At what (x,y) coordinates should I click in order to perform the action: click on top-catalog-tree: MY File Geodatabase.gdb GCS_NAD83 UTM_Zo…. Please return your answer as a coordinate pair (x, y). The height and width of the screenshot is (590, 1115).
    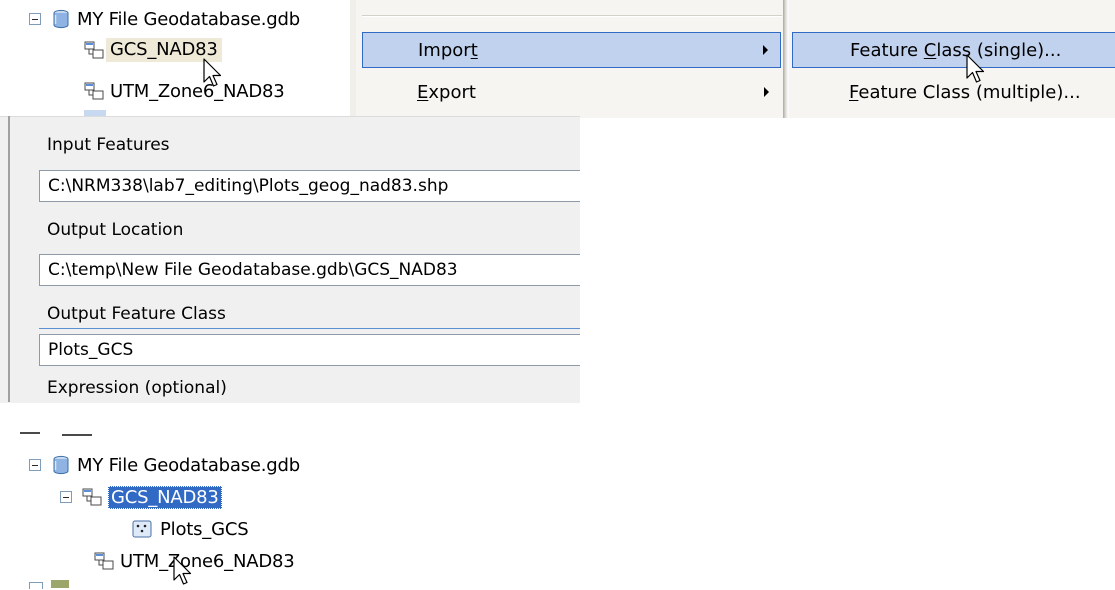
    Looking at the image, I should click on (175, 58).